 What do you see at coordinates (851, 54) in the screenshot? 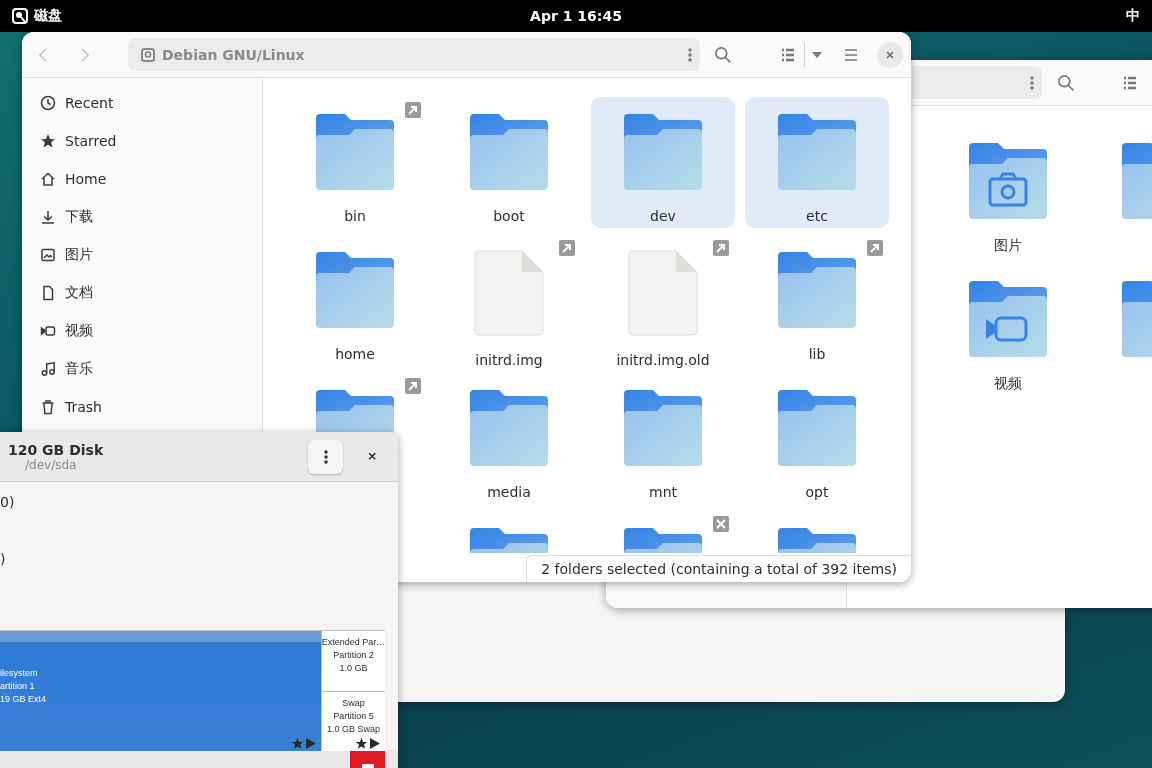
I see `menu-icon` at bounding box center [851, 54].